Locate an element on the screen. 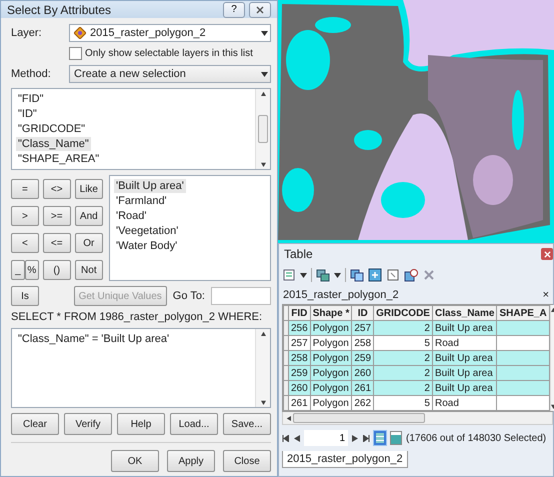  show-selected-records-button is located at coordinates (396, 438).